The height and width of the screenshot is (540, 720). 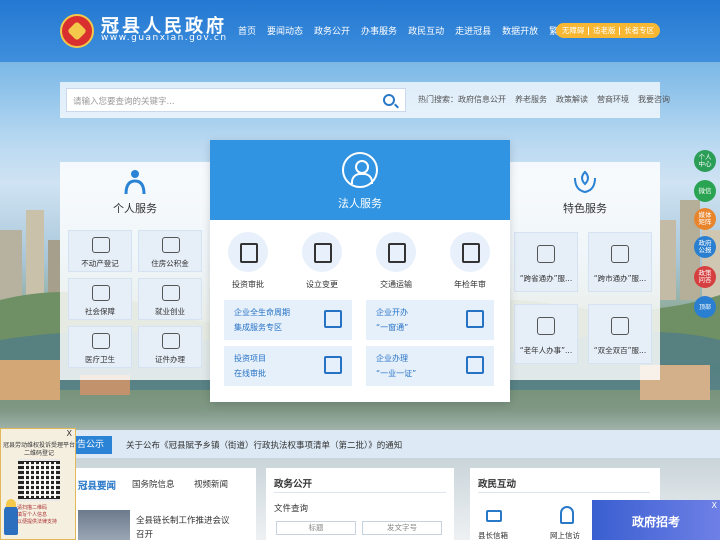 What do you see at coordinates (705, 191) in the screenshot?
I see `side-wechat-icon: 微信` at bounding box center [705, 191].